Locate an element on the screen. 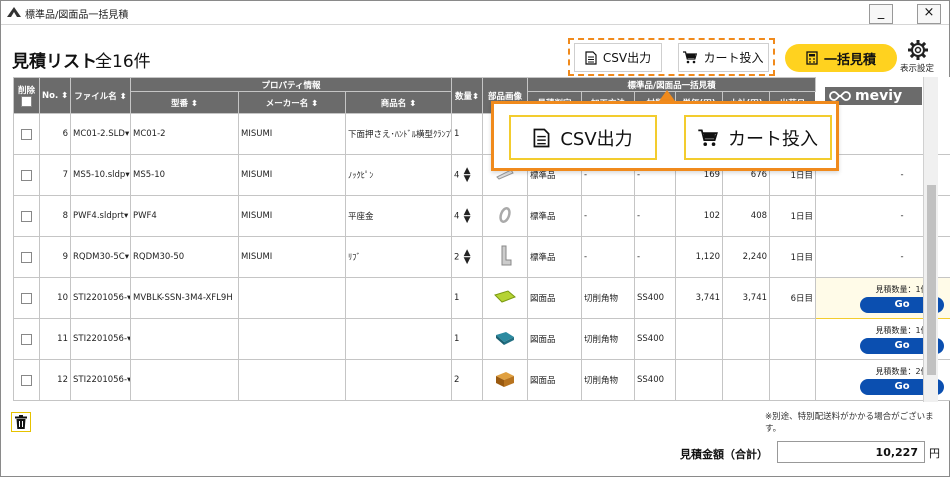  csv-export-button: CSV出力 is located at coordinates (618, 57).